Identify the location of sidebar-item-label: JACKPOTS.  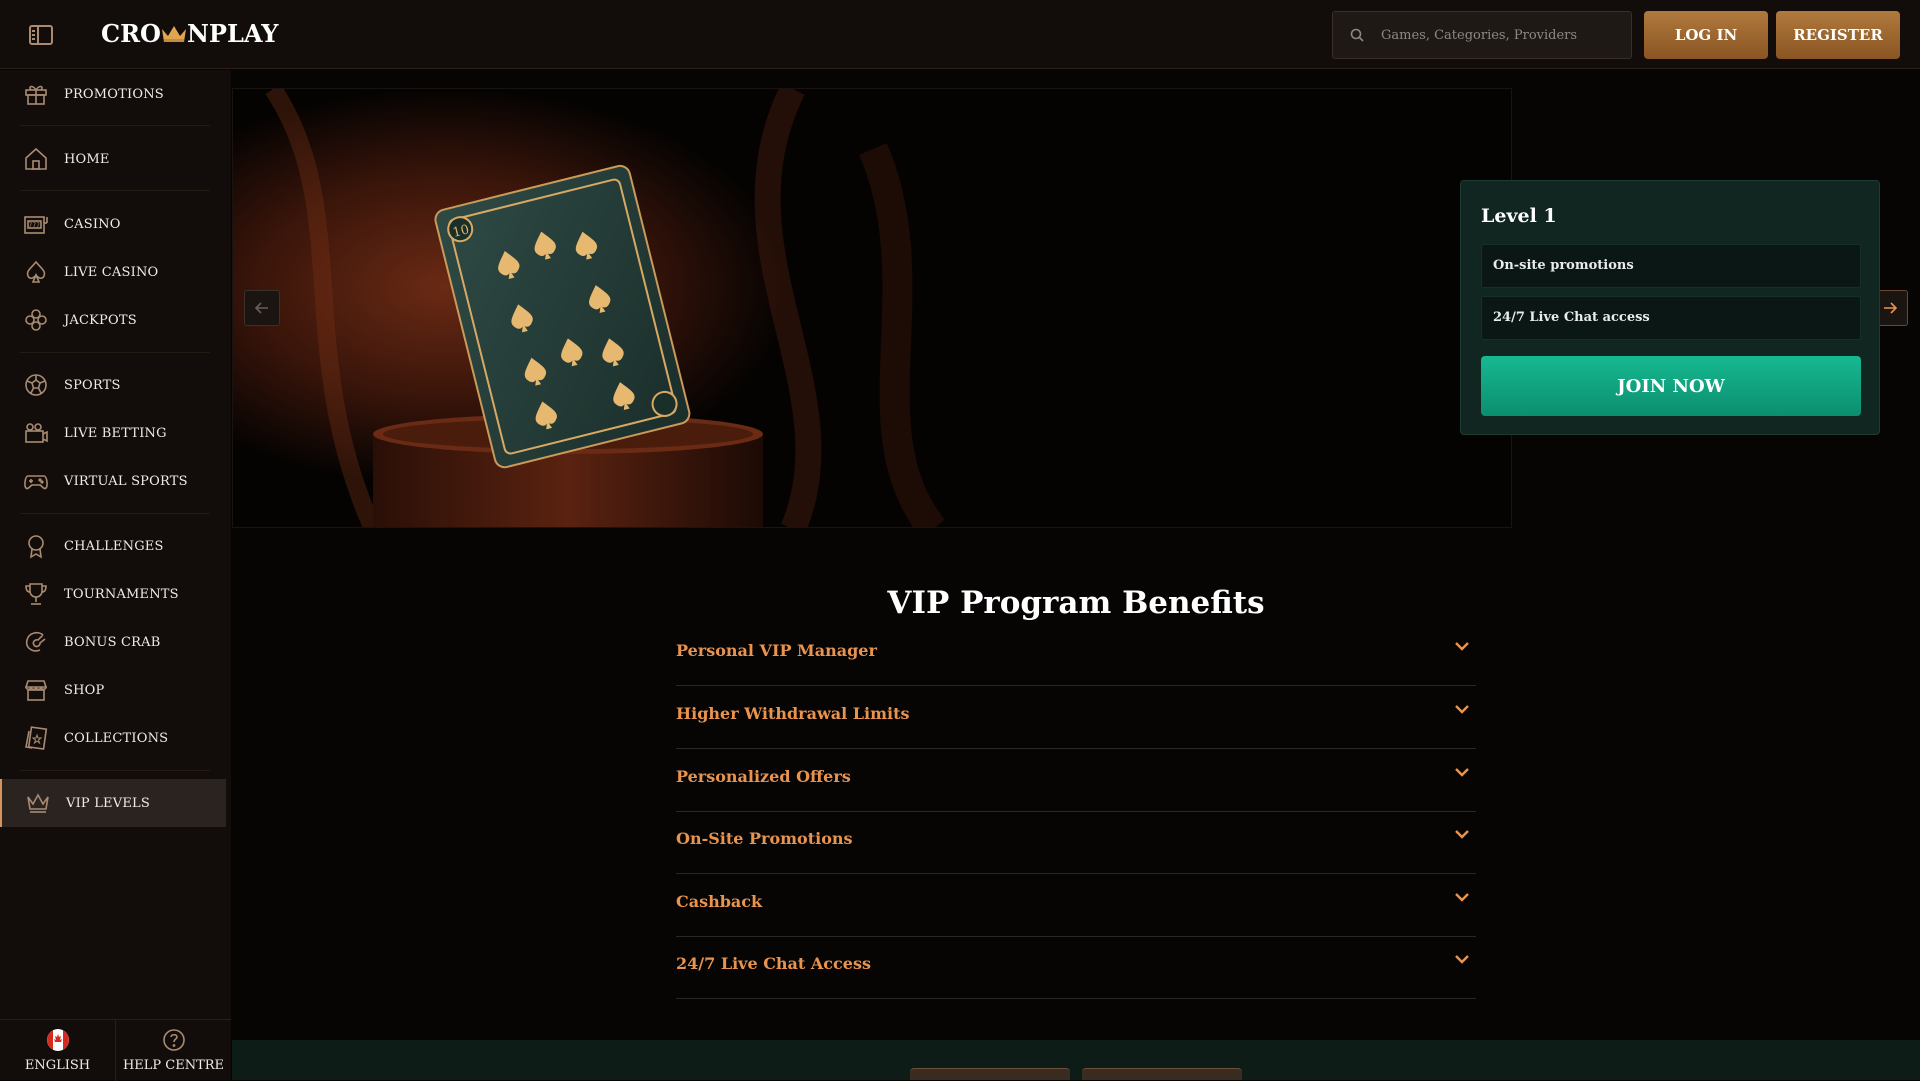
(100, 320).